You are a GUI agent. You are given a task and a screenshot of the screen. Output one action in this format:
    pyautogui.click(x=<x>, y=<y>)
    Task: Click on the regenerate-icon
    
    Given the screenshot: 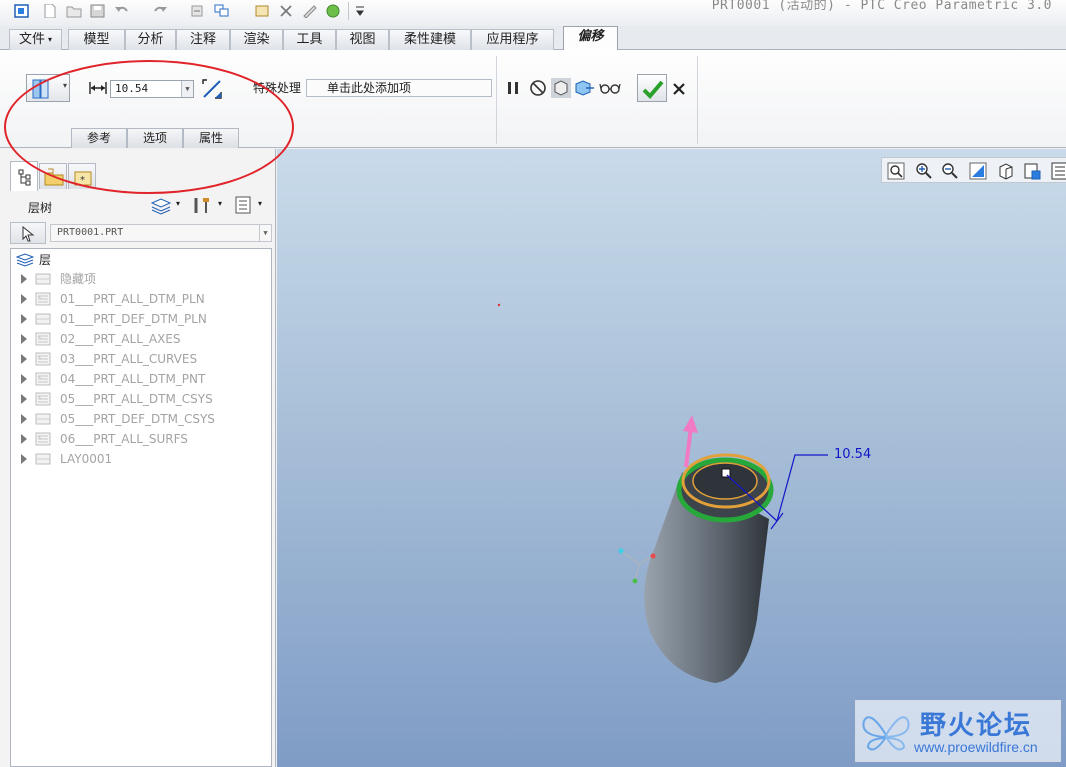 What is the action you would take?
    pyautogui.click(x=198, y=11)
    